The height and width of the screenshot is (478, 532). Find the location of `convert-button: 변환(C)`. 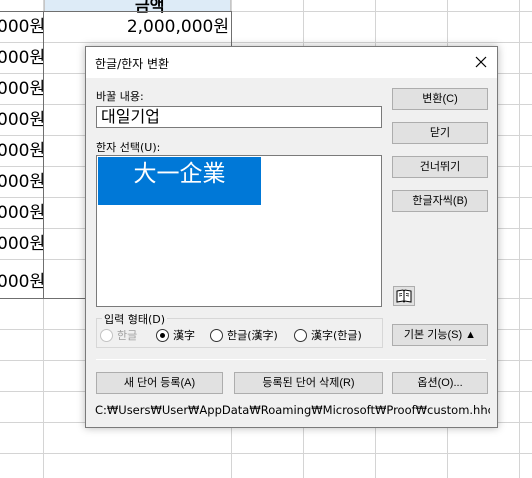

convert-button: 변환(C) is located at coordinates (440, 99).